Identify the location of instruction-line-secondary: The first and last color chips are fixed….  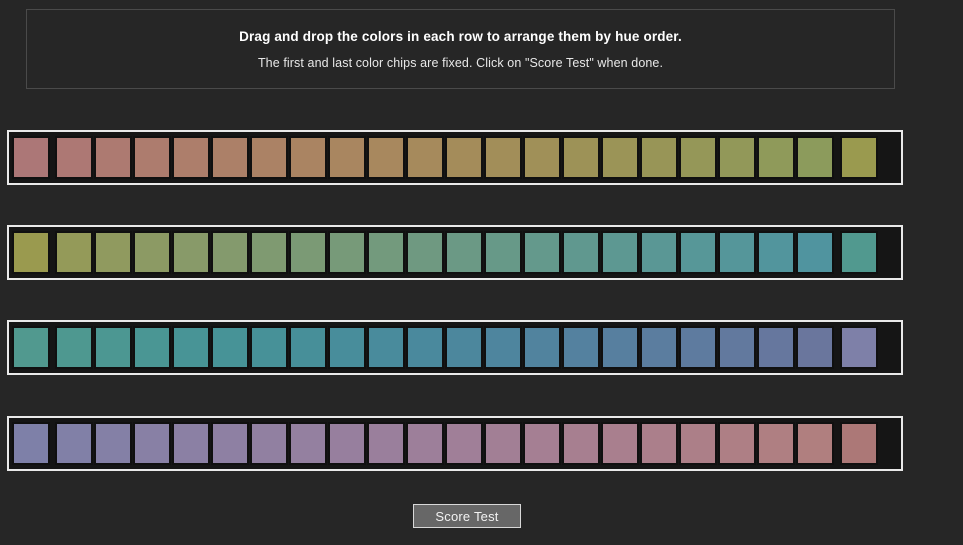
(460, 62).